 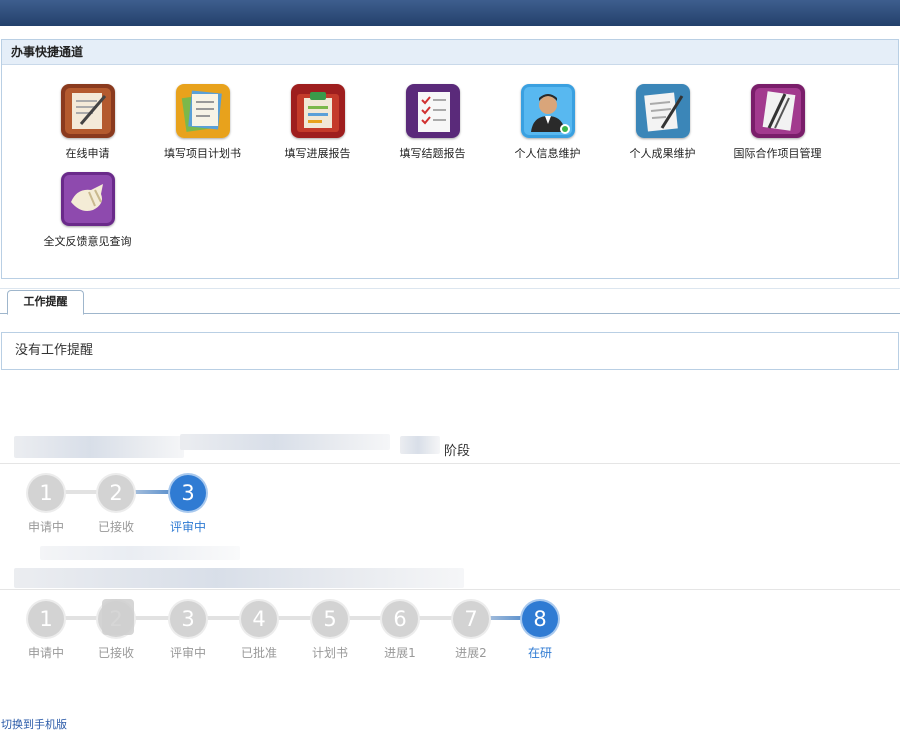 I want to click on quick-item-project-plan: 填写项目计划书, so click(x=202, y=122).